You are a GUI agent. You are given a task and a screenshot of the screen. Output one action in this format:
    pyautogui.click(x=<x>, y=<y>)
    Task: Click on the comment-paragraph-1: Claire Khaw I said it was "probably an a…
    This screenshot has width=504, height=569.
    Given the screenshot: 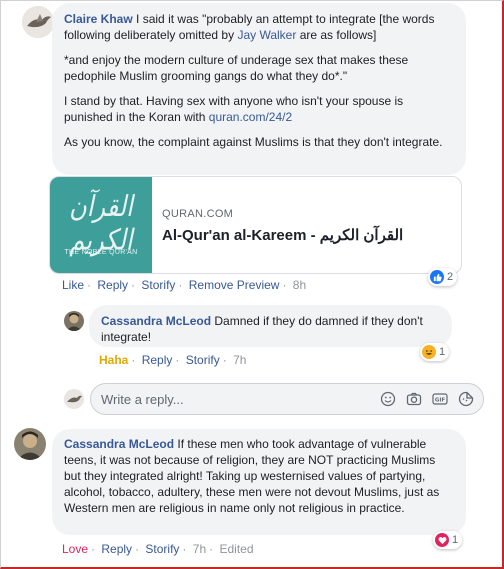 What is the action you would take?
    pyautogui.click(x=249, y=27)
    